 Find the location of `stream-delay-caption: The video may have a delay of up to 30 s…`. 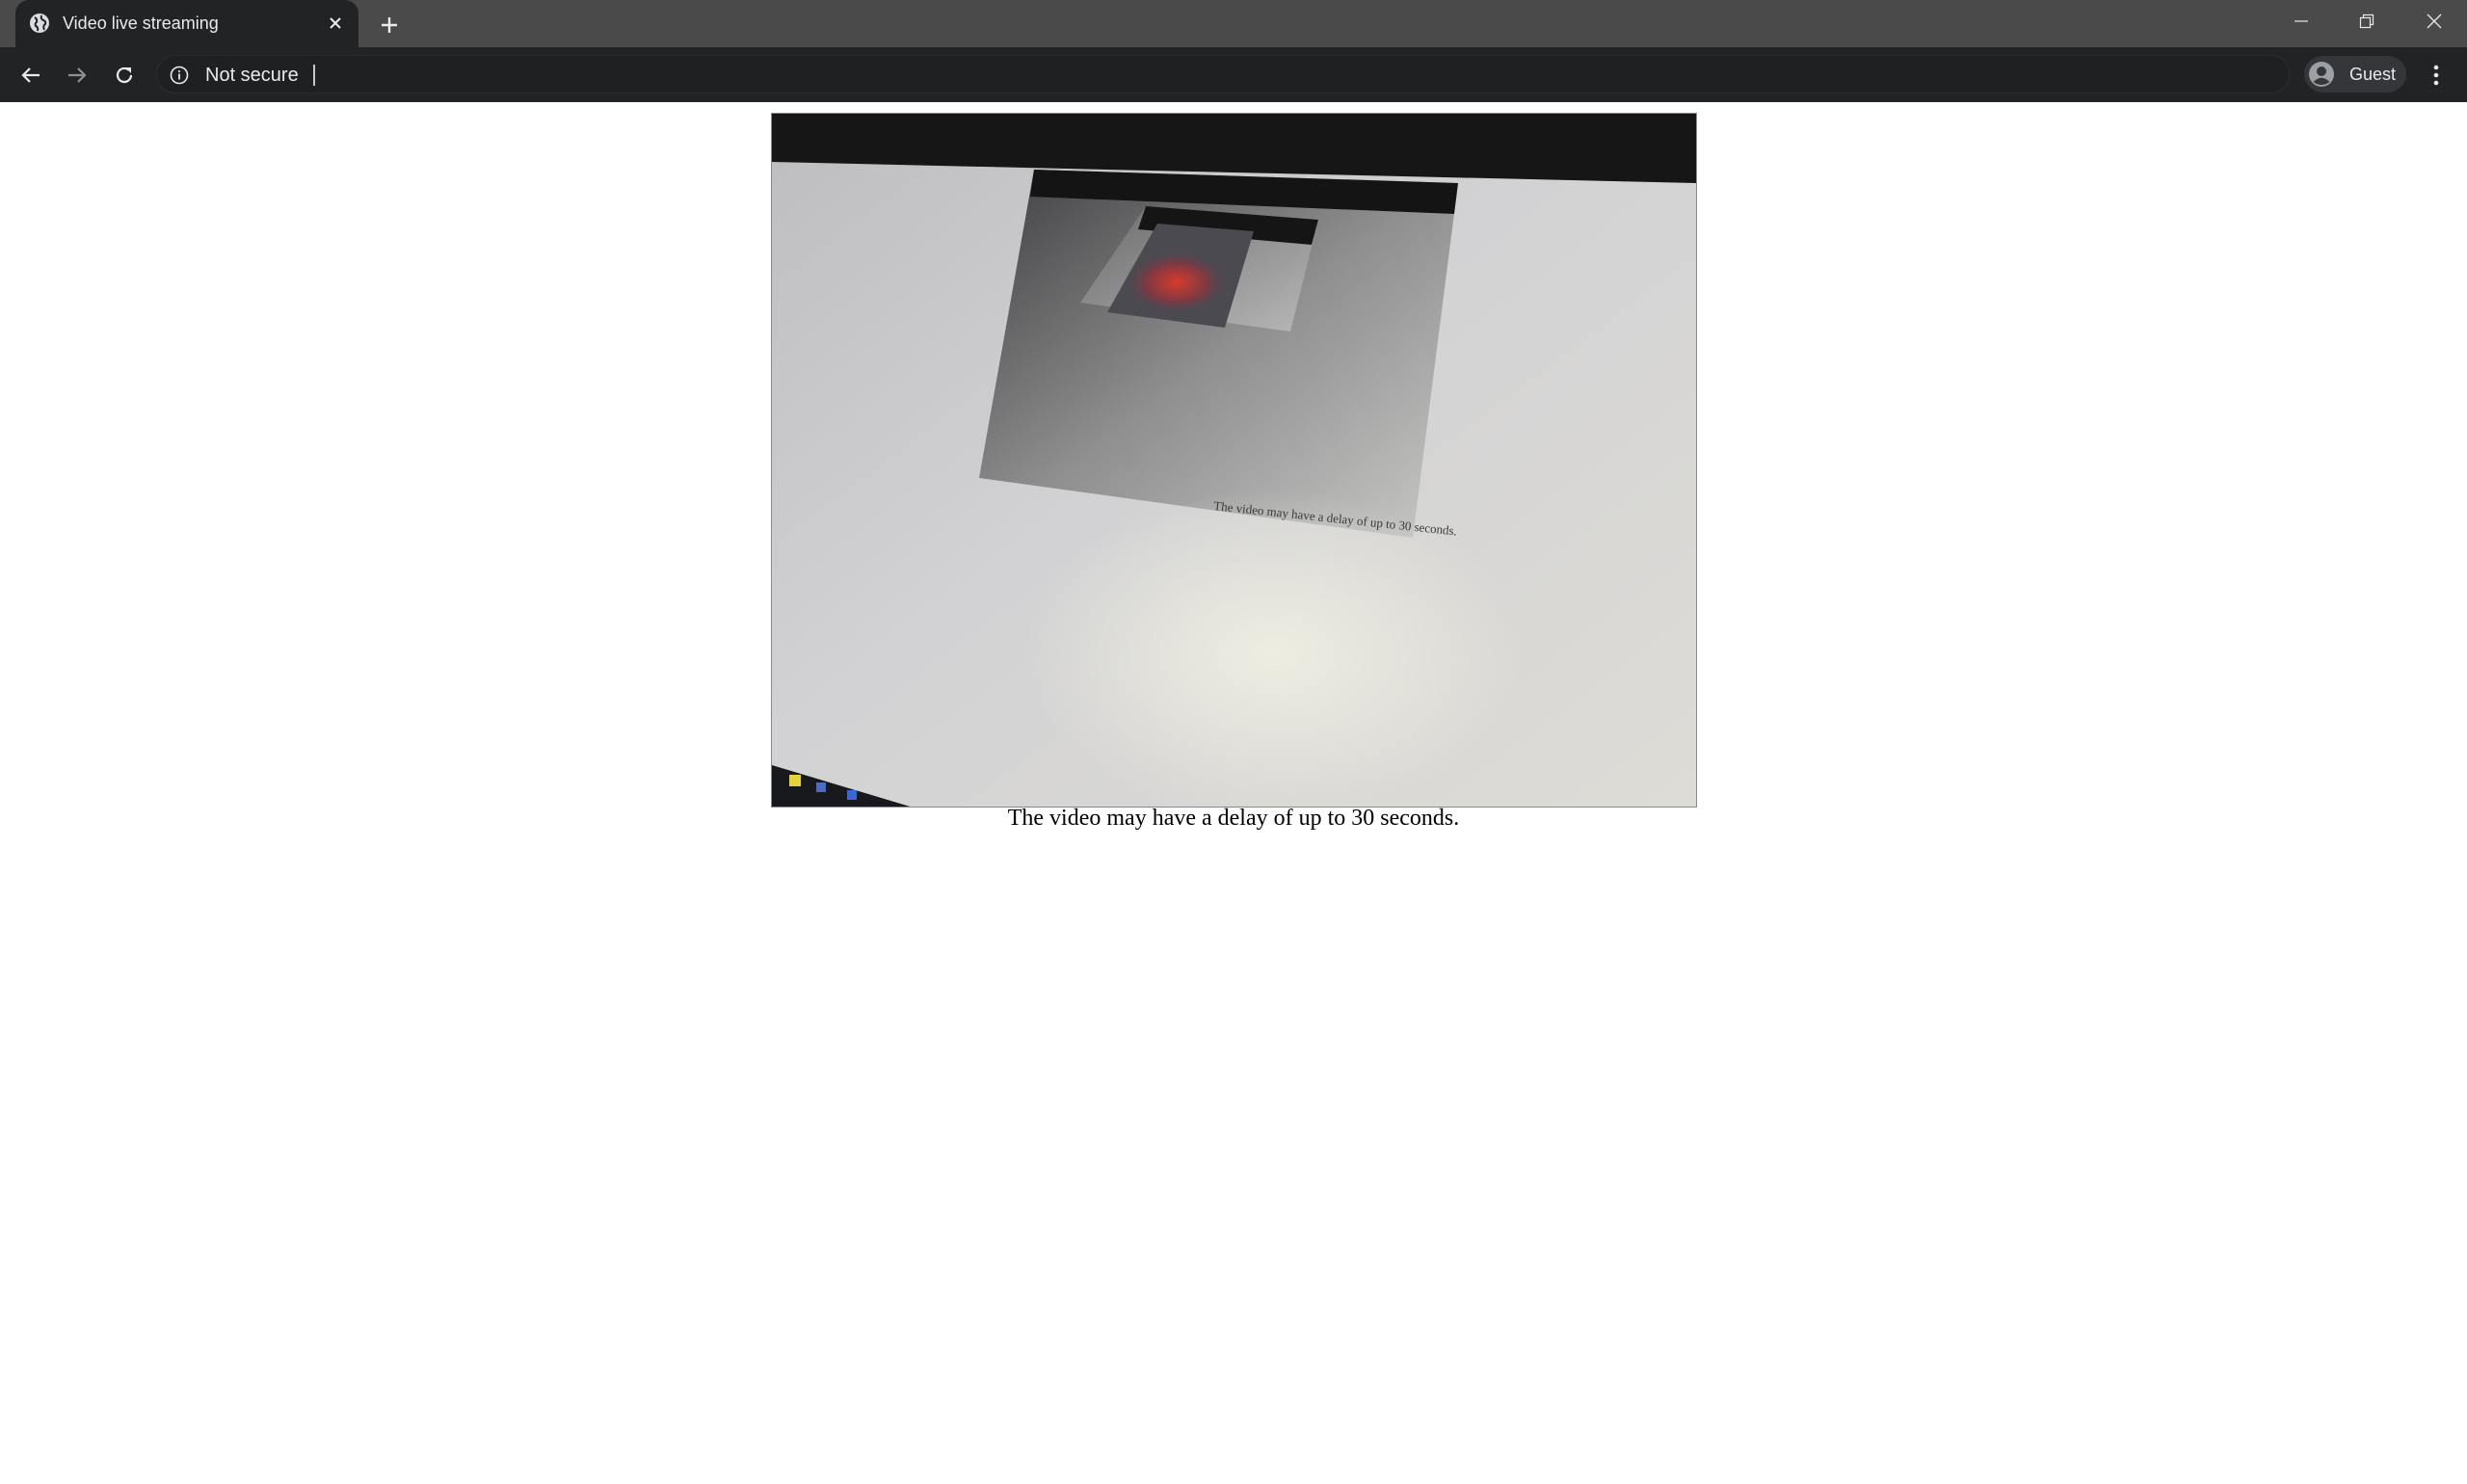

stream-delay-caption: The video may have a delay of up to 30 s… is located at coordinates (1233, 818).